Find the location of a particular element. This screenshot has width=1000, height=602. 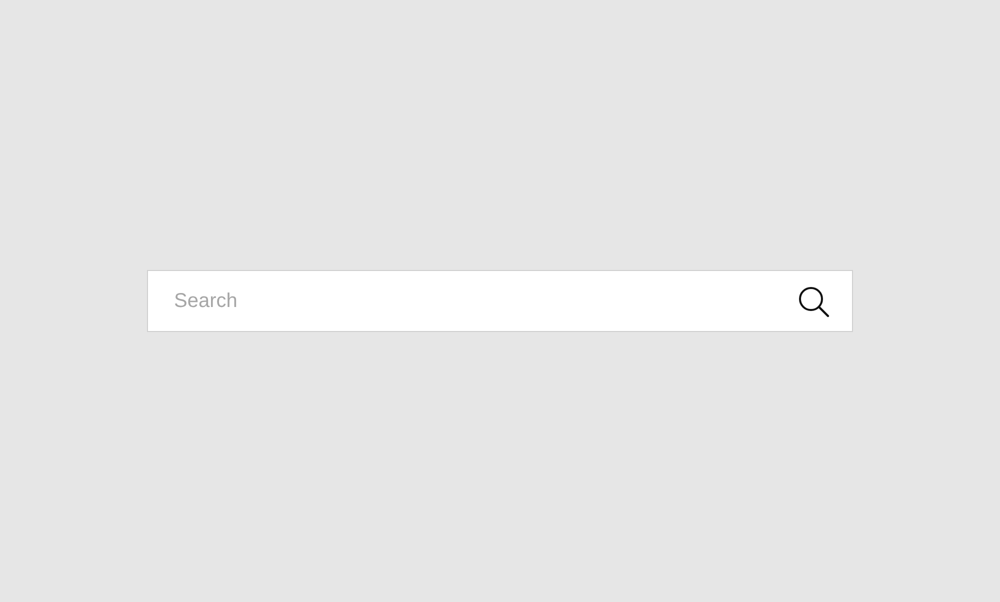

search-icon is located at coordinates (814, 302).